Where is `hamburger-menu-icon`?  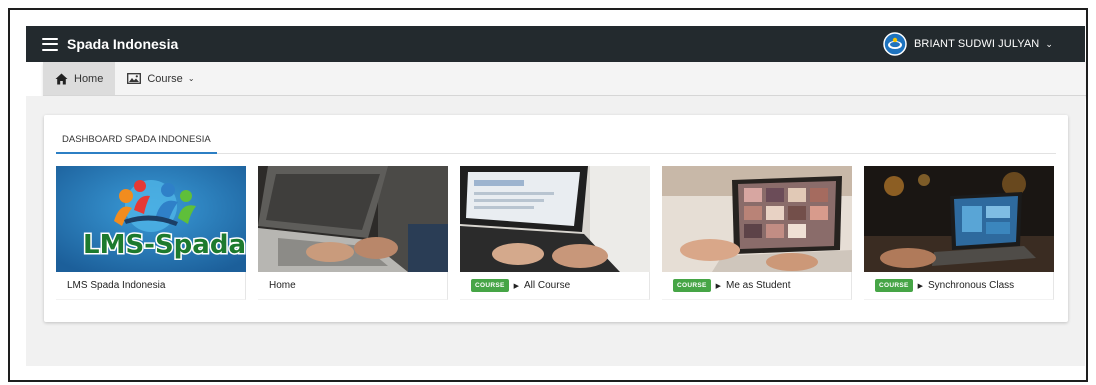
hamburger-menu-icon is located at coordinates (50, 44).